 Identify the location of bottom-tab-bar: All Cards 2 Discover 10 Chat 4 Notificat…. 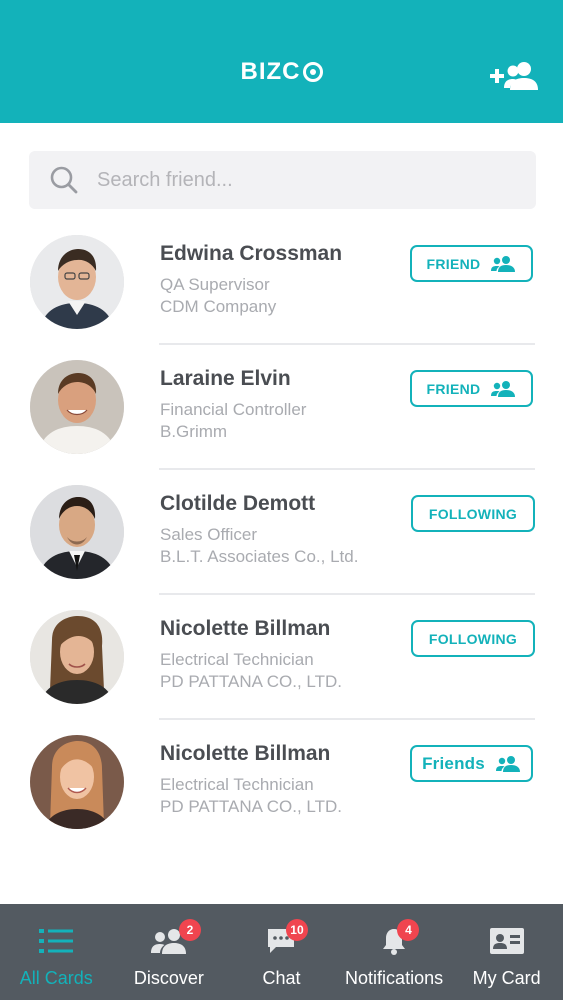
(281, 952).